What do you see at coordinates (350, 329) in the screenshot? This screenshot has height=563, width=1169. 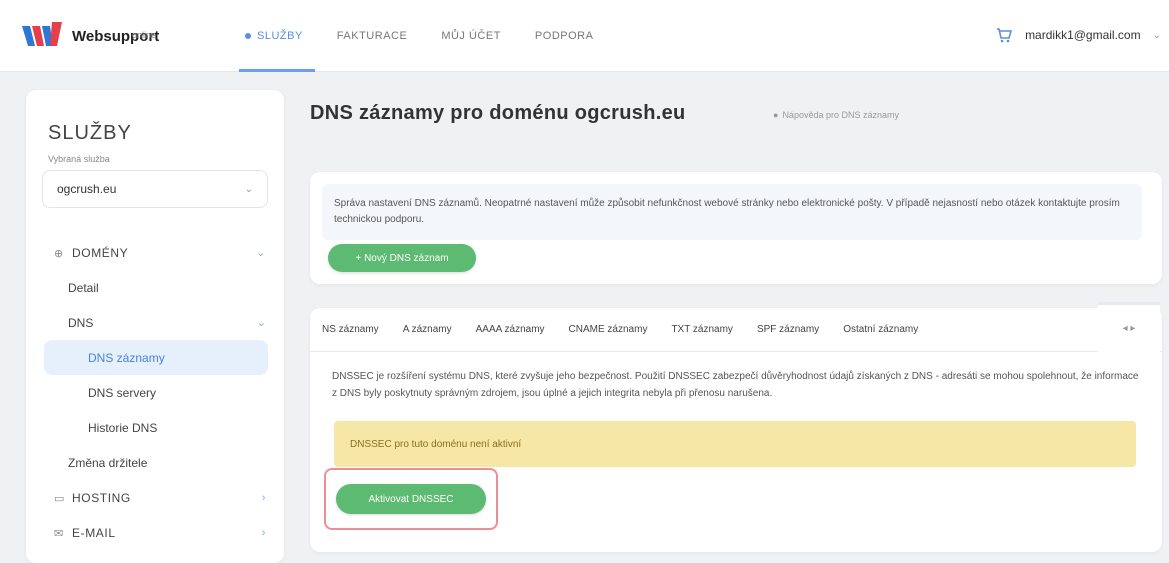 I see `tab-ns: NS záznamy` at bounding box center [350, 329].